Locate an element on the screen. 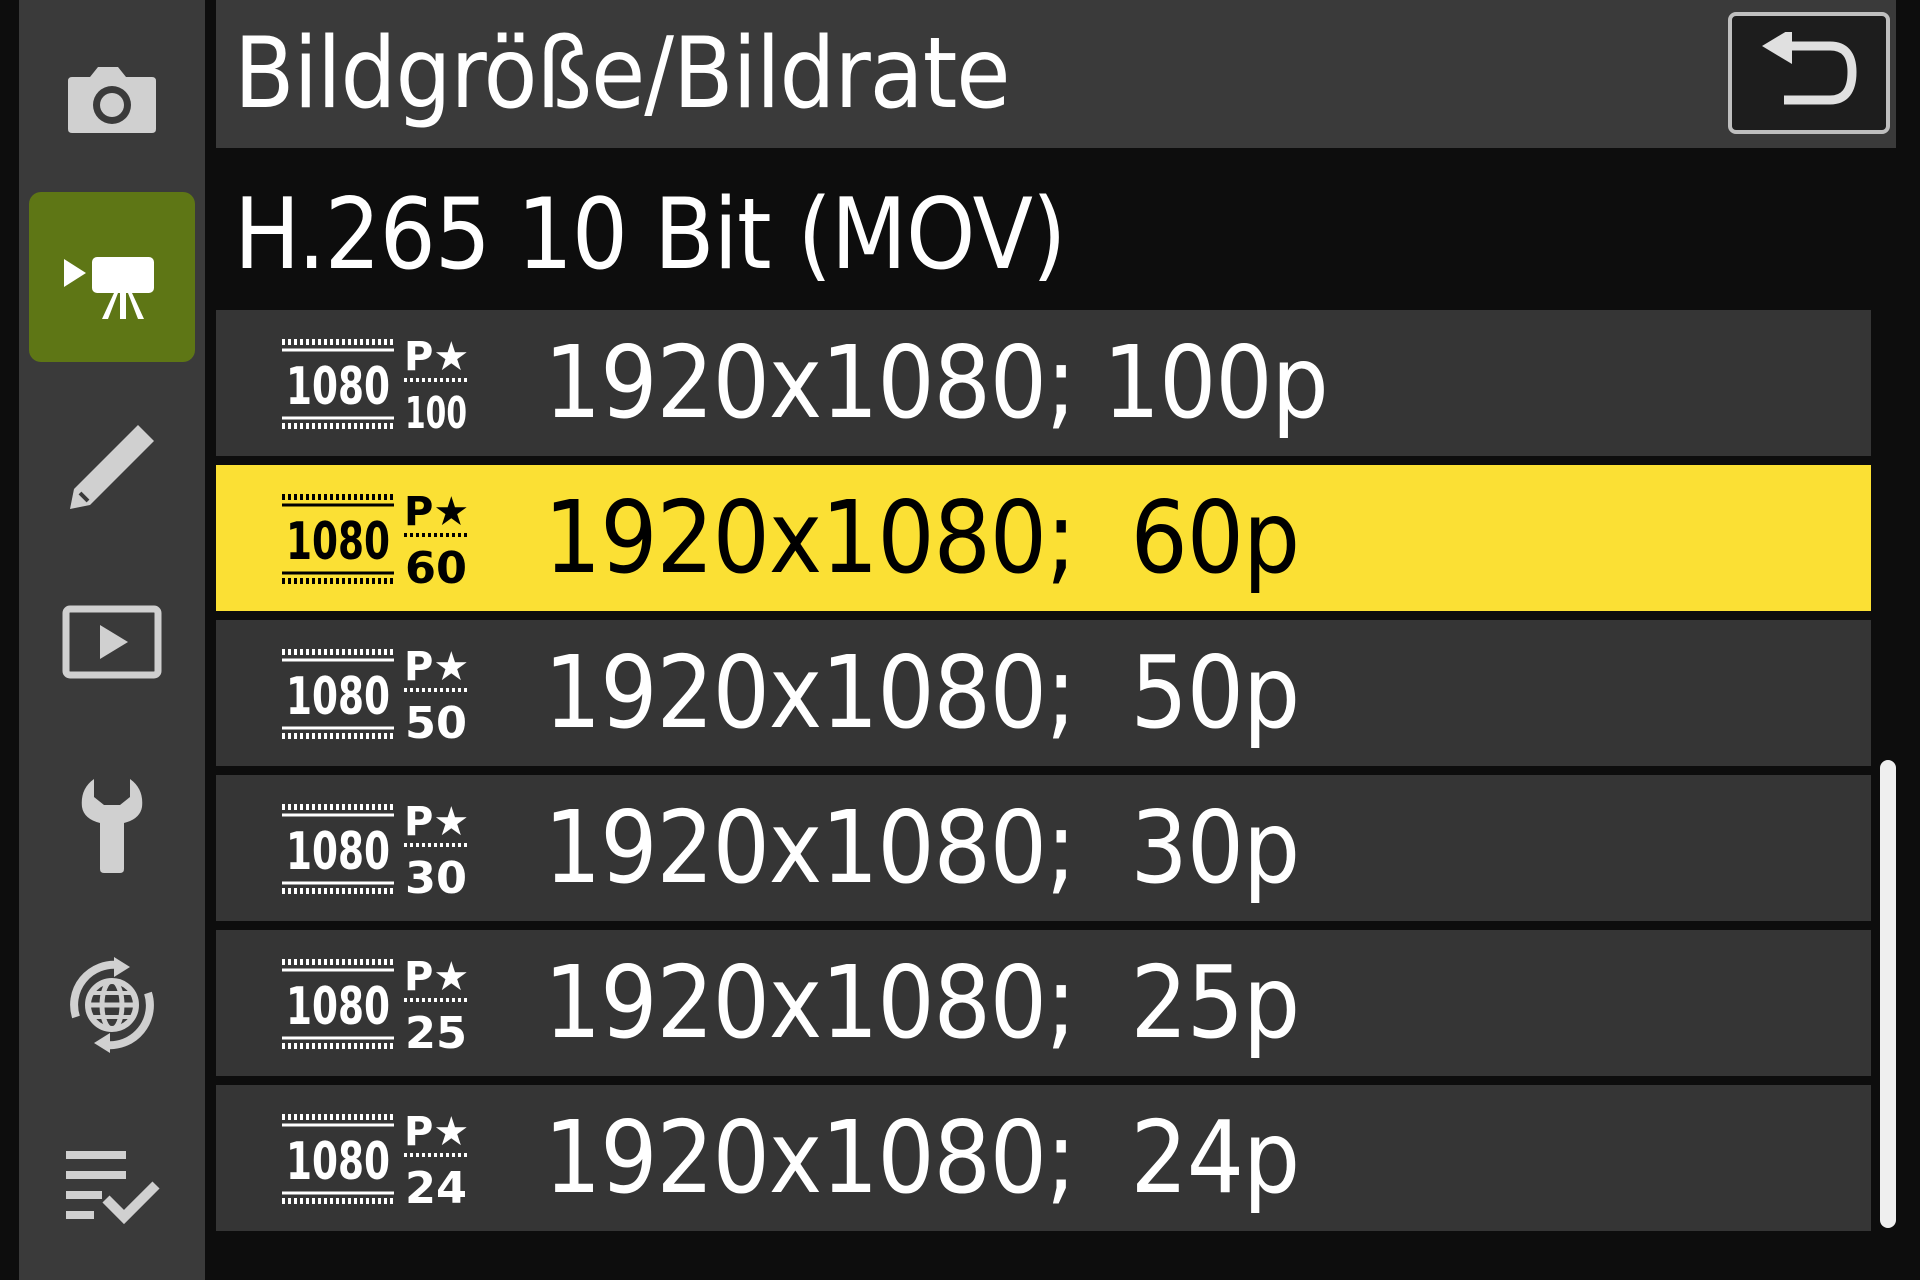 The height and width of the screenshot is (1280, 1920). tab-playback is located at coordinates (112, 641).